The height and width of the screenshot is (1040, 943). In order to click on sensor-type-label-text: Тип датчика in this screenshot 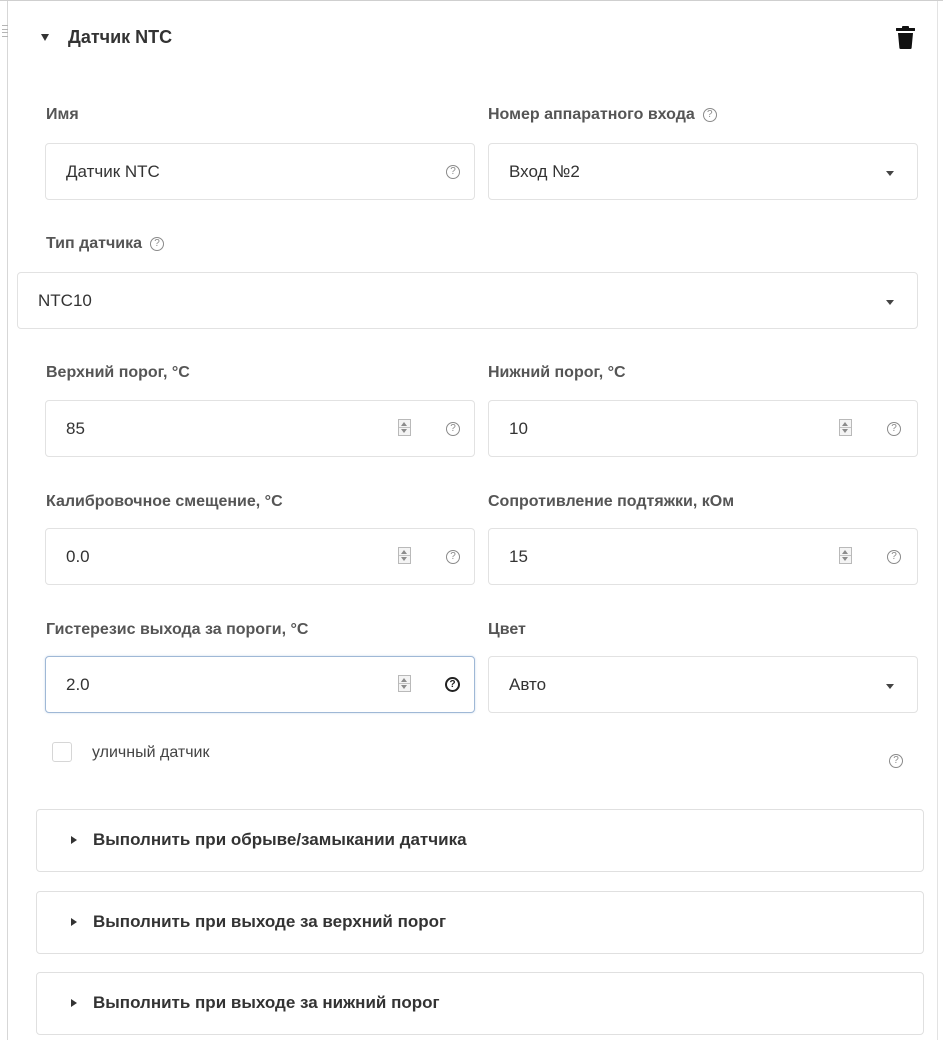, I will do `click(94, 243)`.